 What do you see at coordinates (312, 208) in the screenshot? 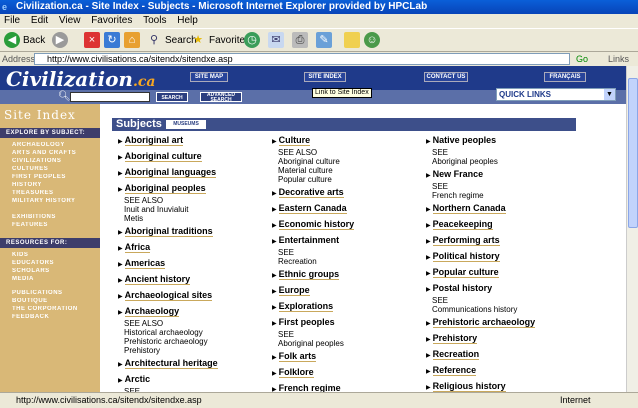
I see `subject-link: Eastern Canada` at bounding box center [312, 208].